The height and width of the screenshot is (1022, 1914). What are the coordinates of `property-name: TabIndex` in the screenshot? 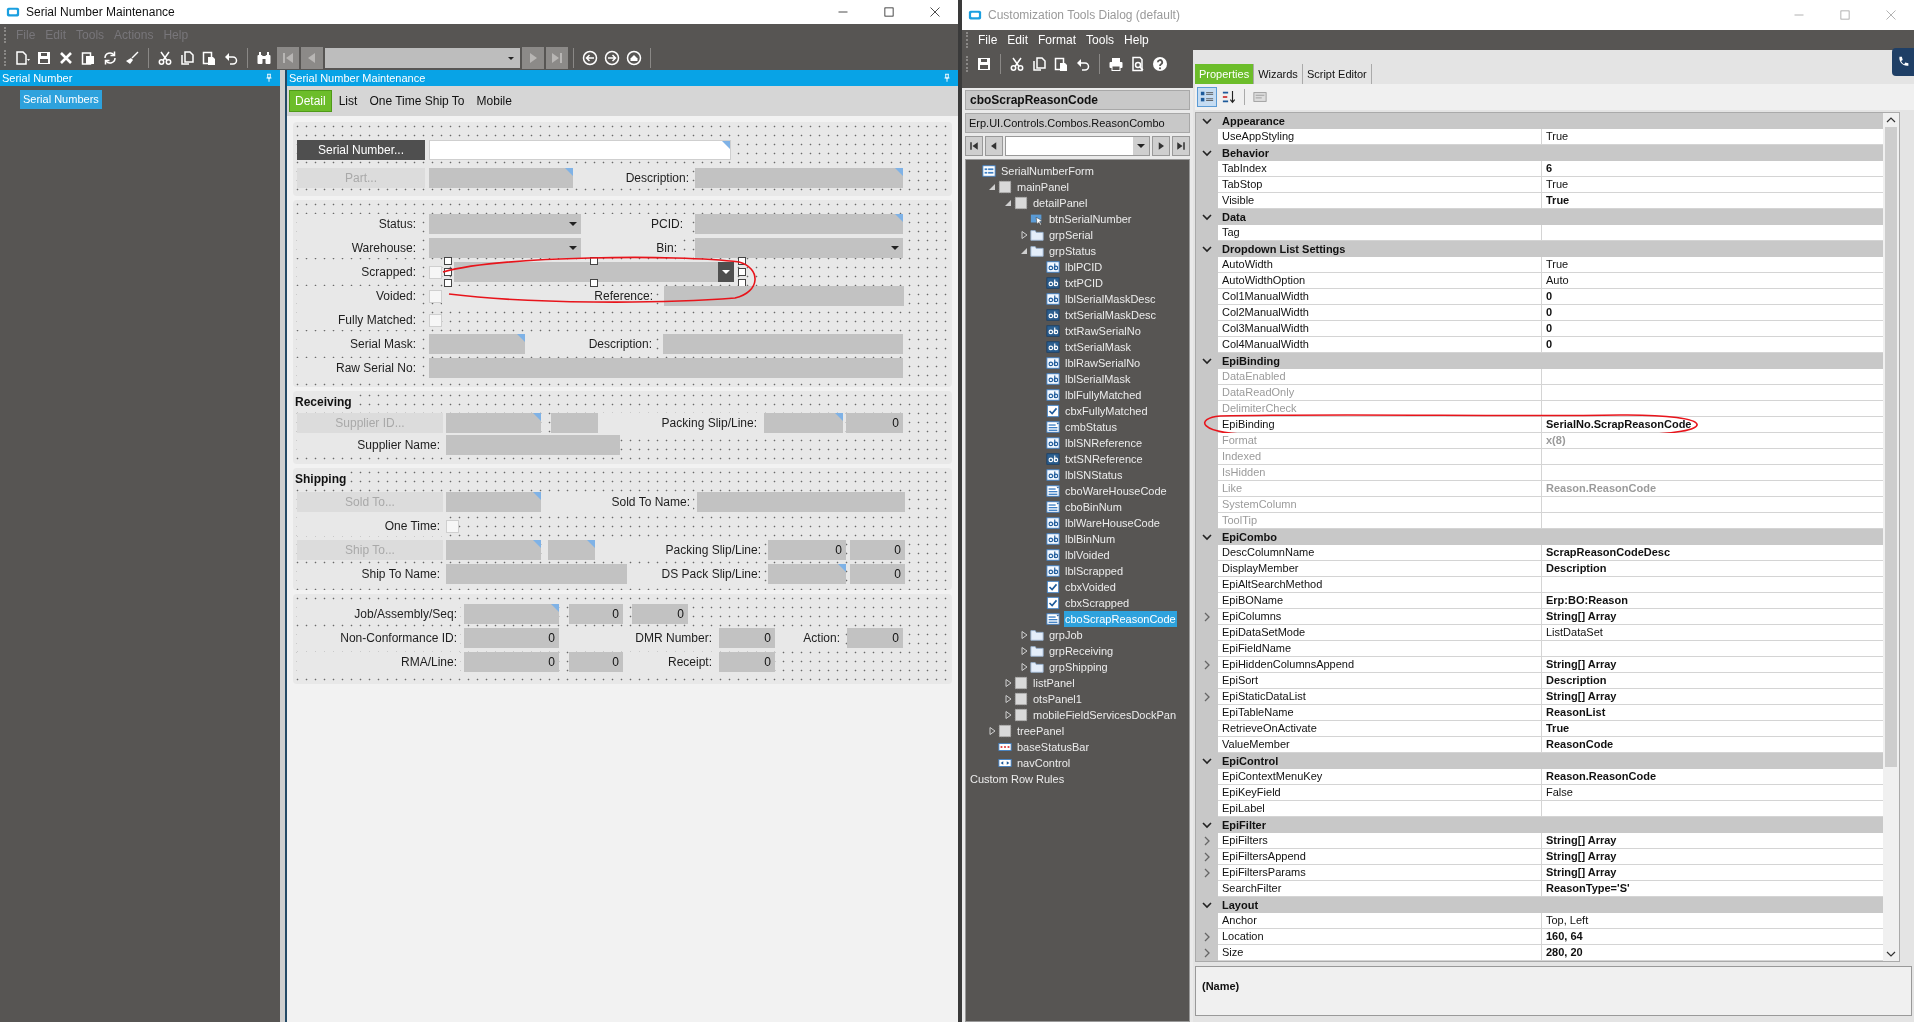 It's located at (1380, 169).